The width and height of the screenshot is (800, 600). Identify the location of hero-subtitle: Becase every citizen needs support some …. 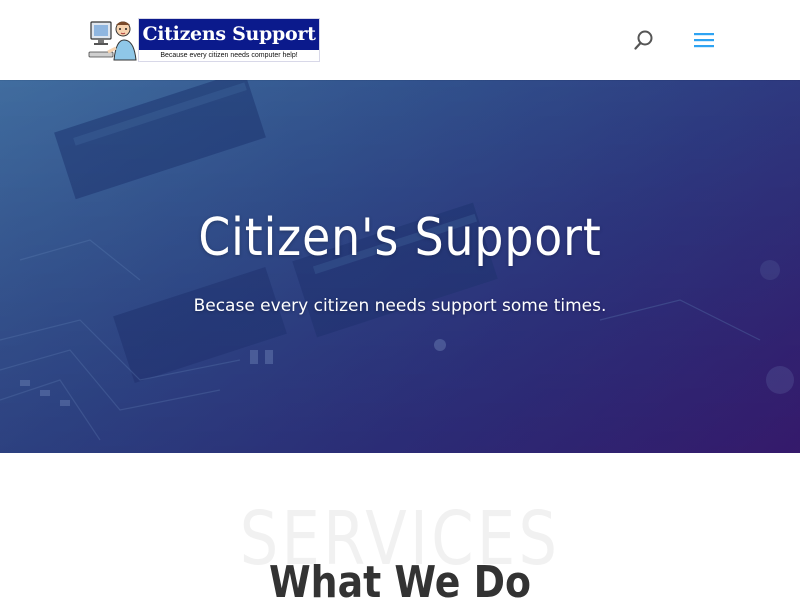
(400, 306).